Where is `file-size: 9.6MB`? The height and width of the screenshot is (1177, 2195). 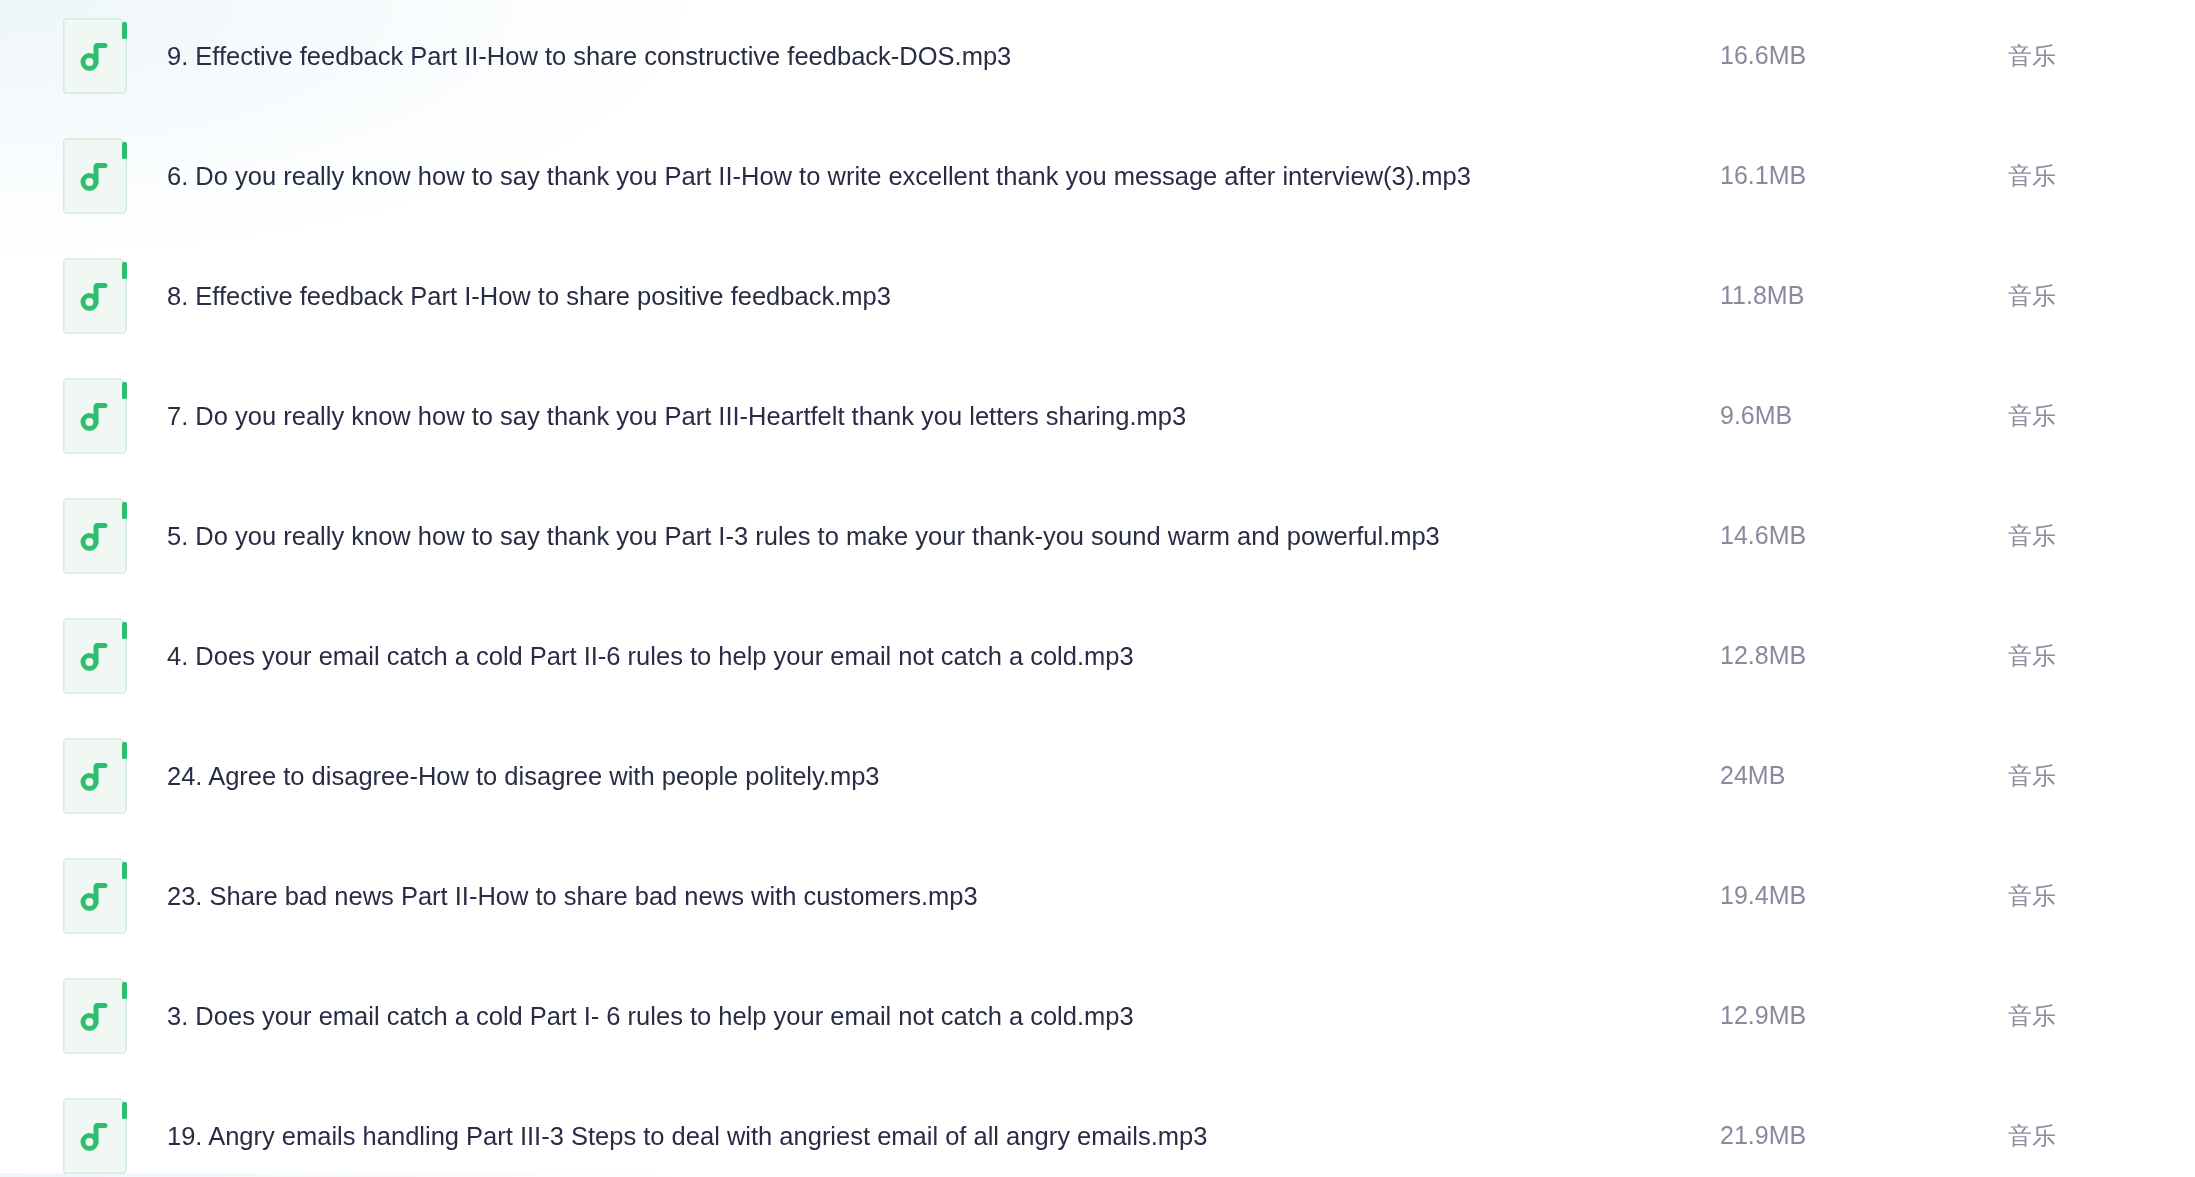 file-size: 9.6MB is located at coordinates (1756, 416).